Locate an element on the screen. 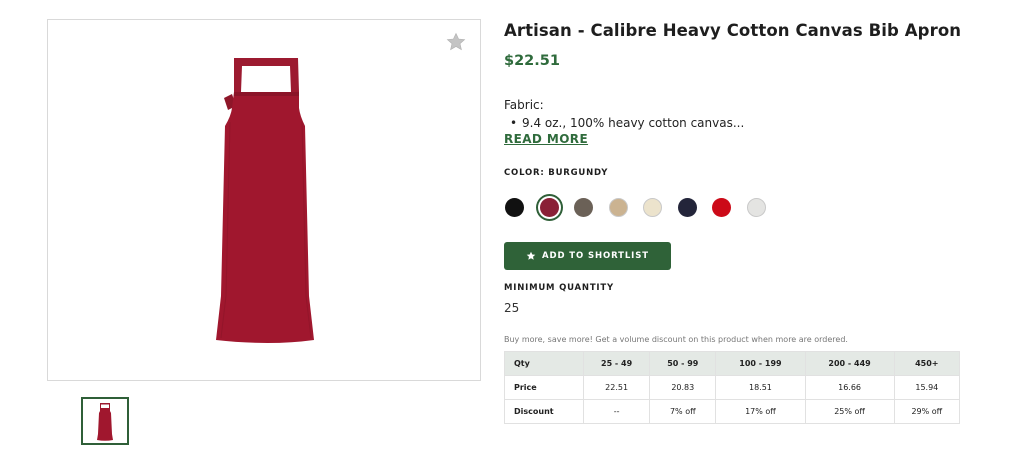 This screenshot has height=454, width=1024. product-price: $22.51 is located at coordinates (532, 61).